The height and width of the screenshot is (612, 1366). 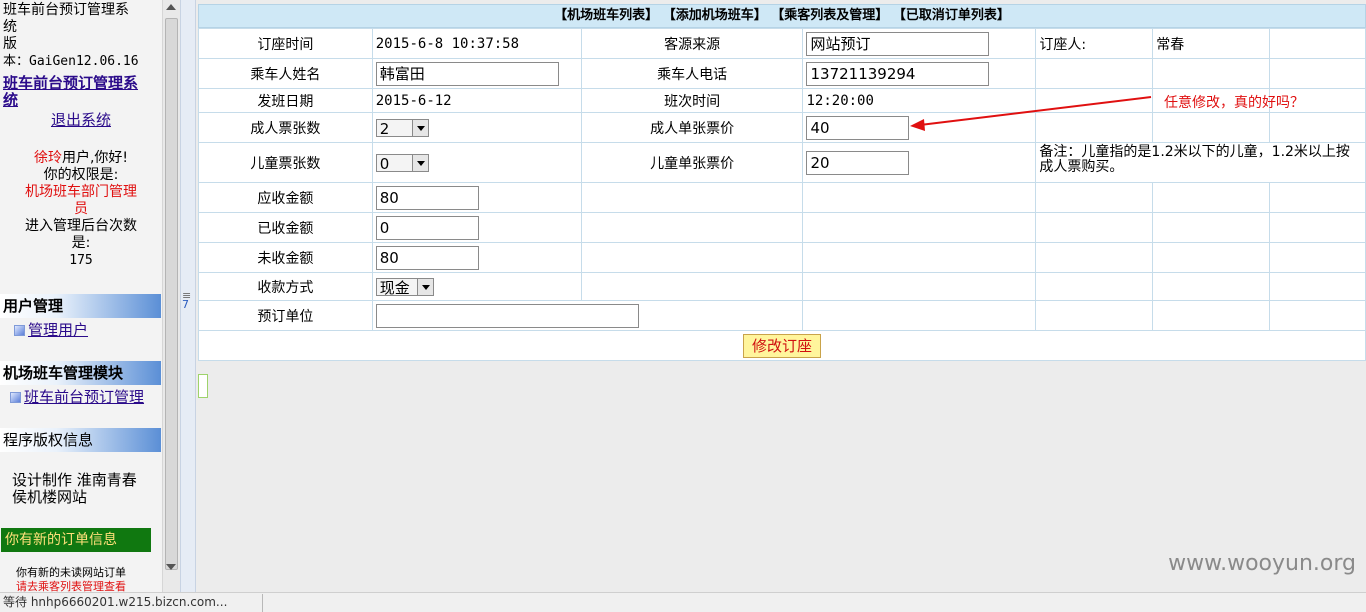 I want to click on scroll-down-icon, so click(x=171, y=567).